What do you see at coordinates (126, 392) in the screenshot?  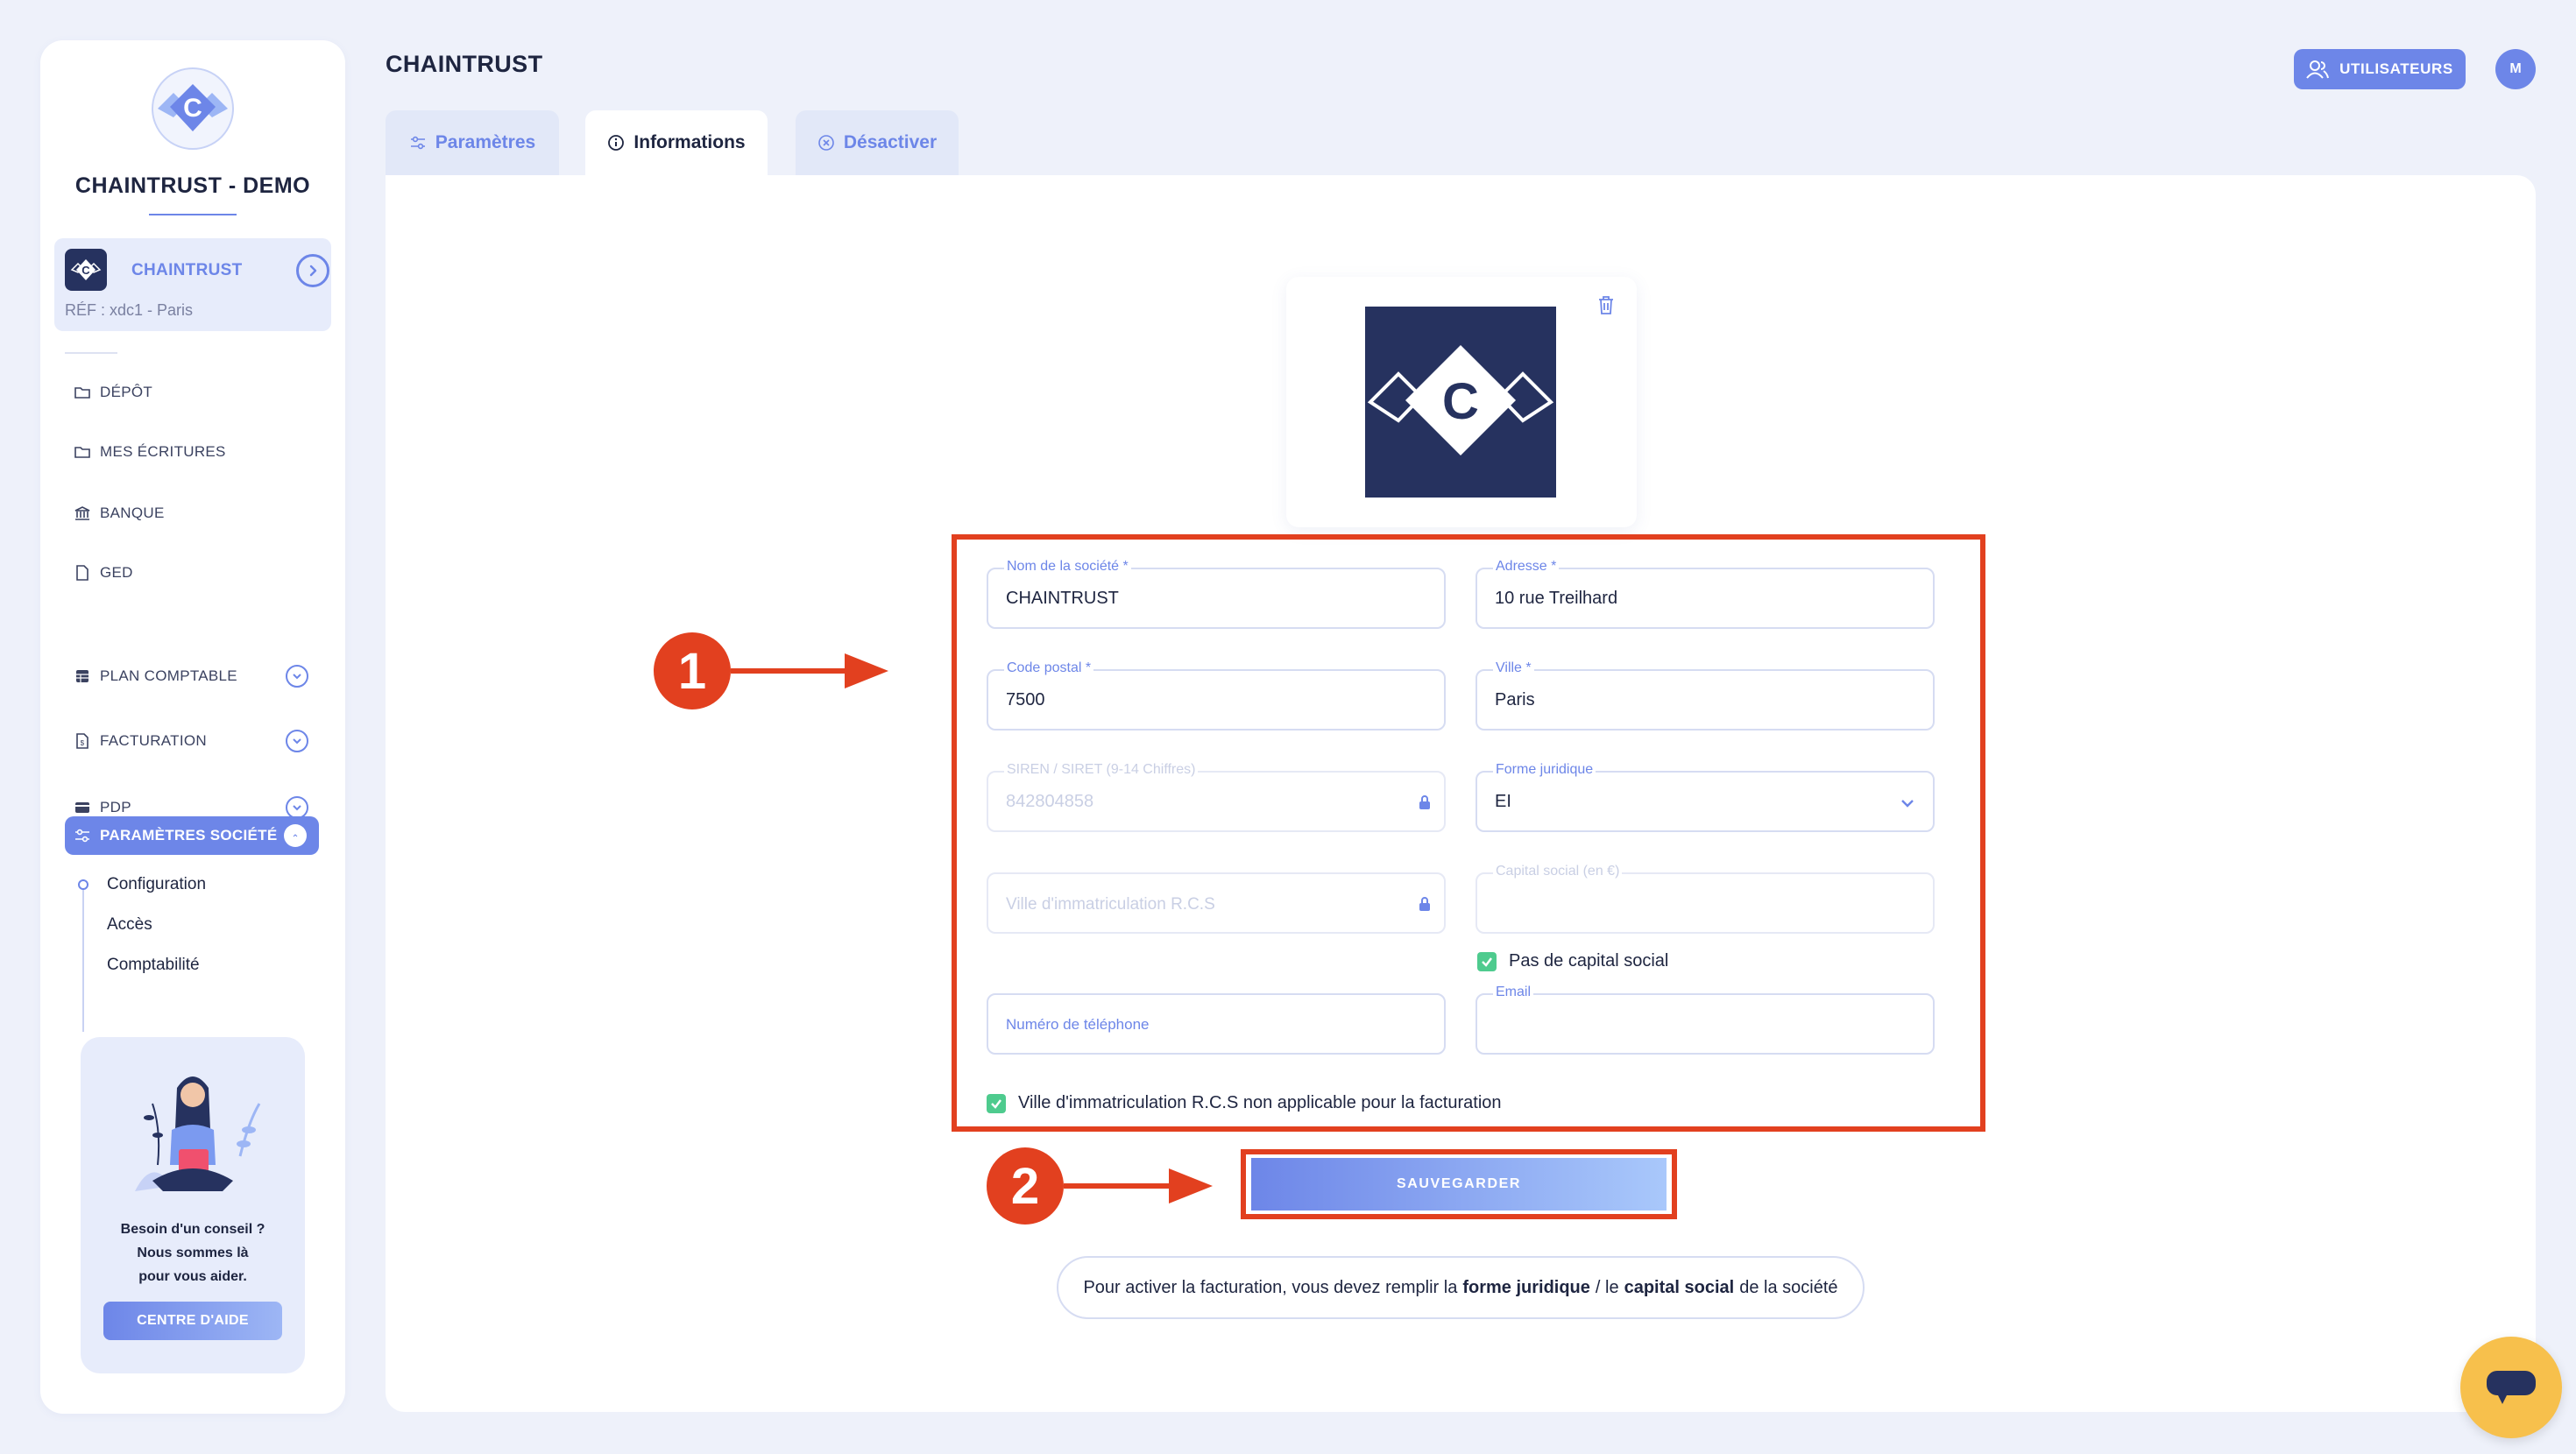 I see `sidebar-item-label: DÉPÔT` at bounding box center [126, 392].